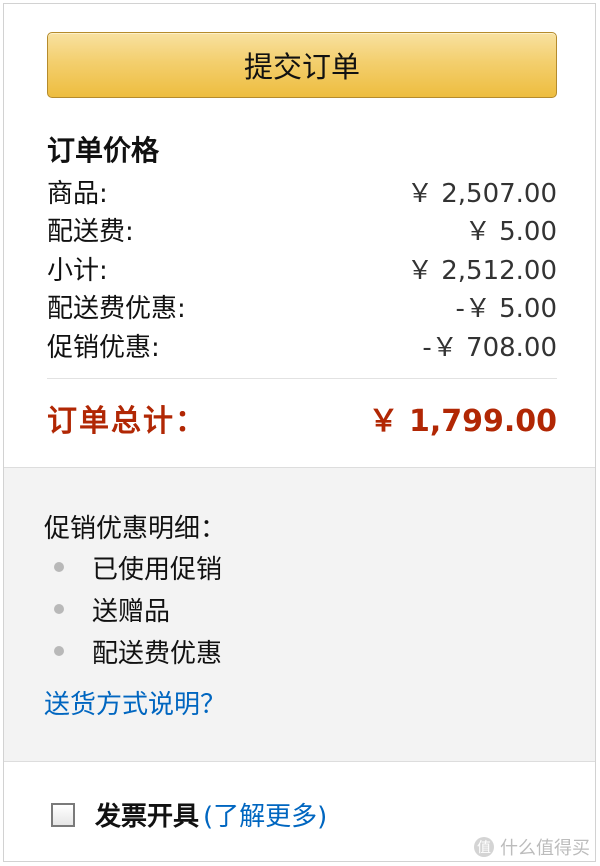 Image resolution: width=600 pixels, height=866 pixels. What do you see at coordinates (545, 848) in the screenshot?
I see `watermark-text: 什么值得买` at bounding box center [545, 848].